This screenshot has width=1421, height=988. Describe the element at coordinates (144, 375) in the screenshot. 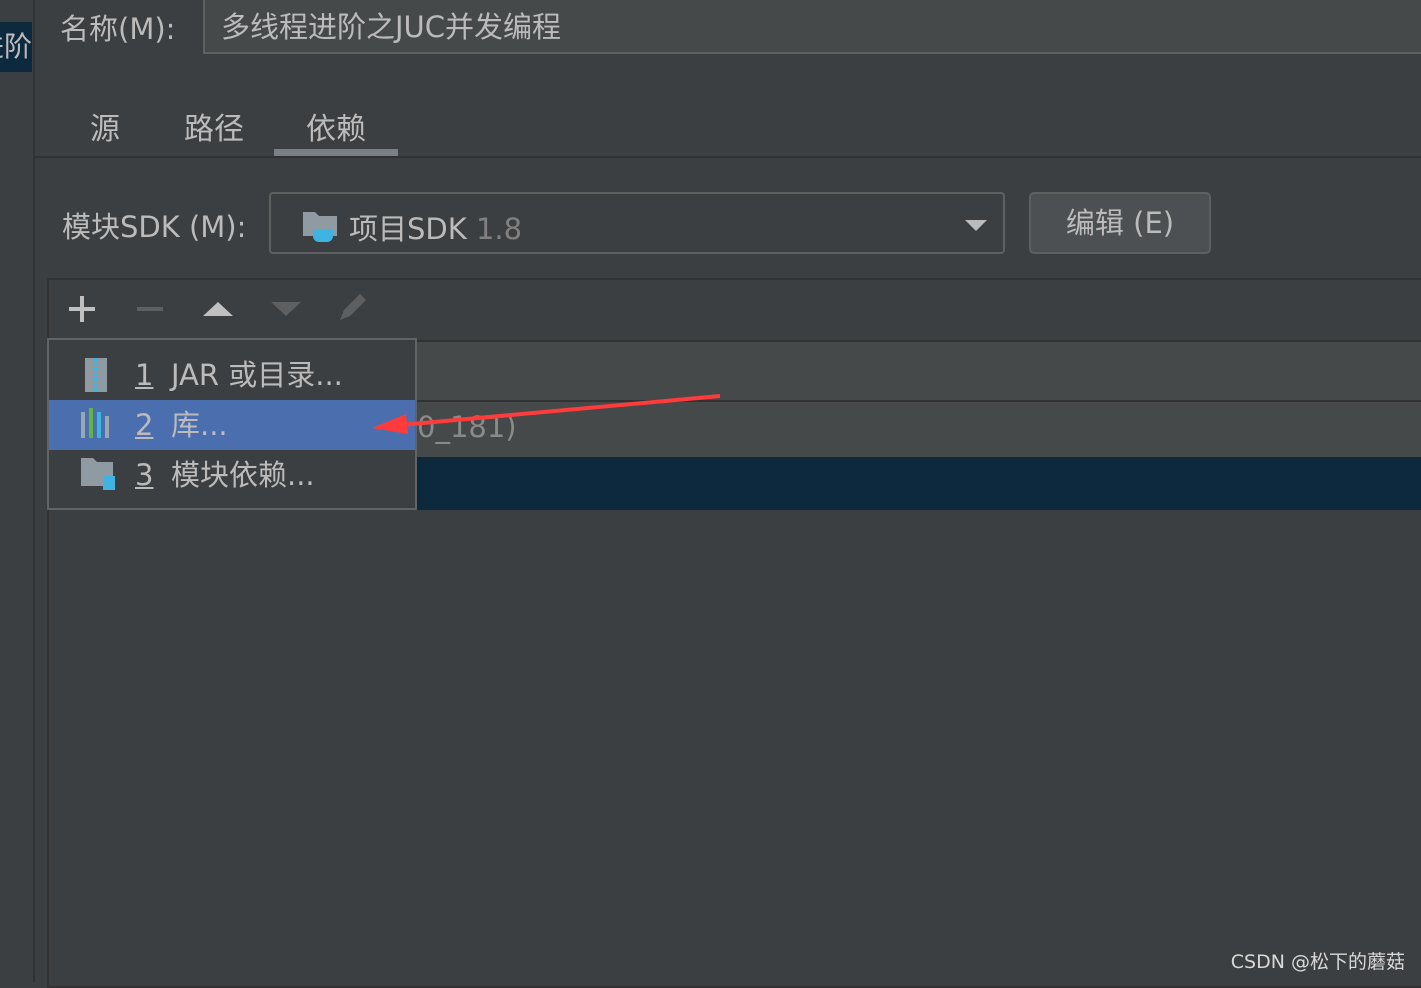

I see `item-number: 1` at that location.